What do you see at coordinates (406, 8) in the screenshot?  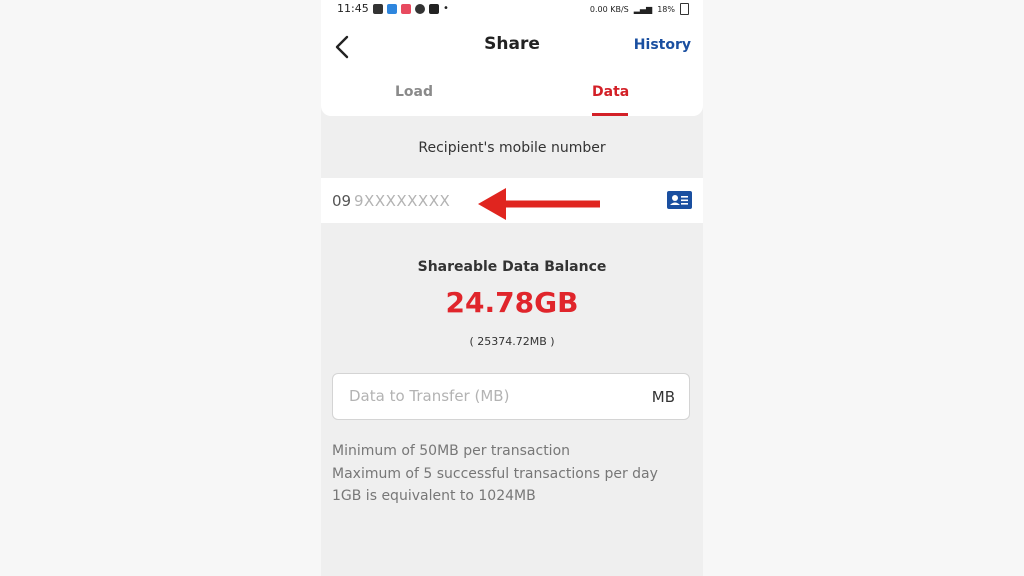 I see `app-icon` at bounding box center [406, 8].